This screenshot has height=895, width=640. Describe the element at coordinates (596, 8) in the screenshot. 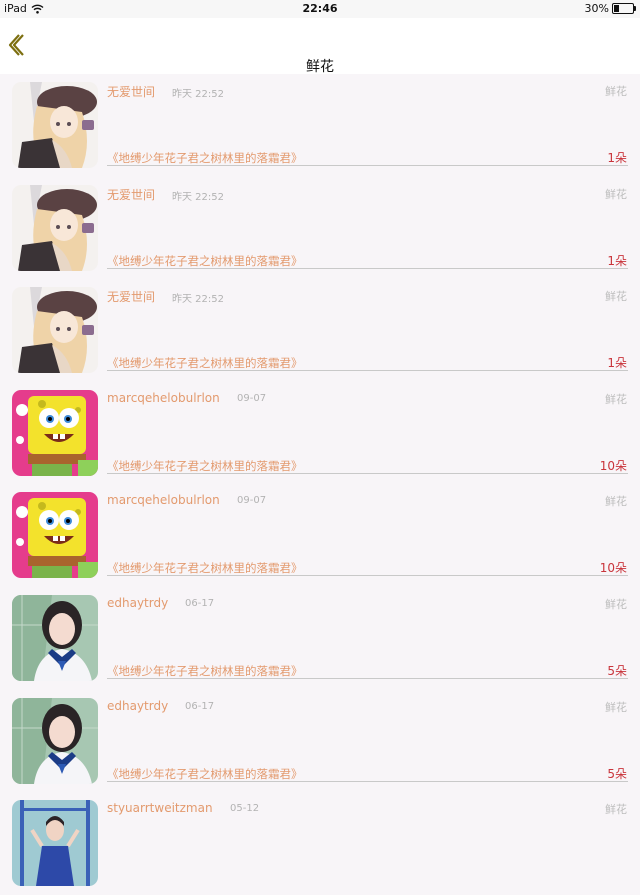

I see `battery-percent: 30%` at that location.